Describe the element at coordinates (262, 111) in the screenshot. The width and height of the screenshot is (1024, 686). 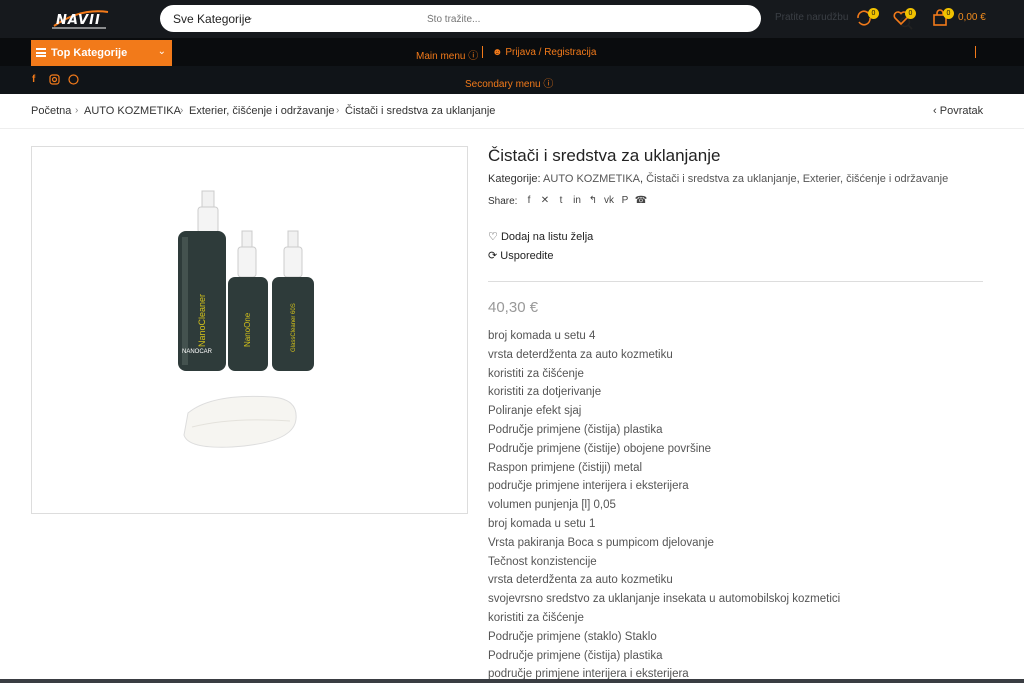
I see `breadcrumb-exterier: Exterier, čišćenje i održavanje` at that location.